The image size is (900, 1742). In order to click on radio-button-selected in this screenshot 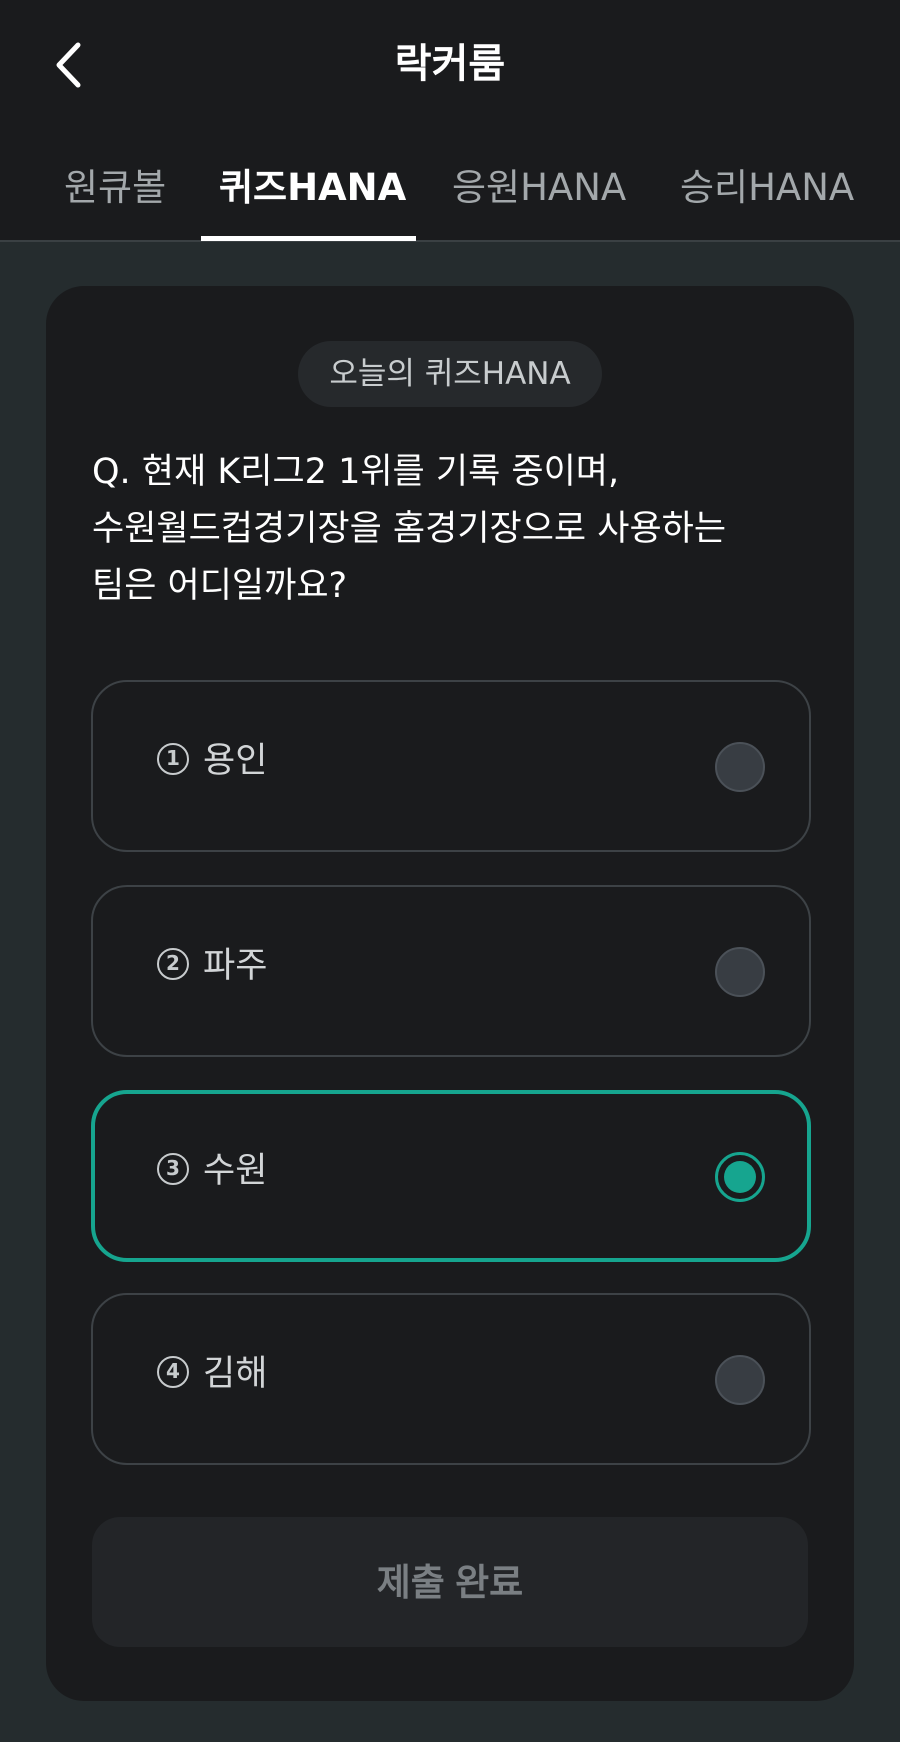, I will do `click(740, 1177)`.